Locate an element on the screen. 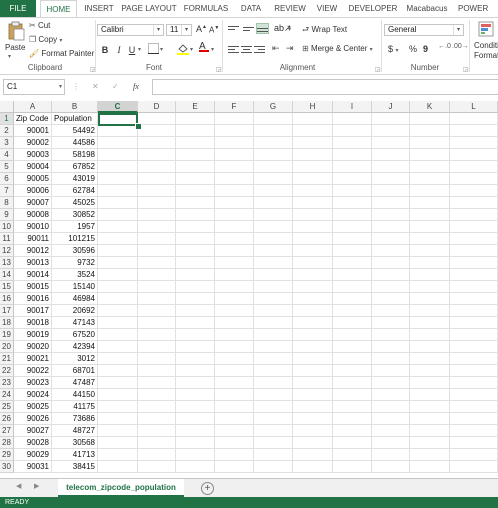  cell-d26 is located at coordinates (157, 419).